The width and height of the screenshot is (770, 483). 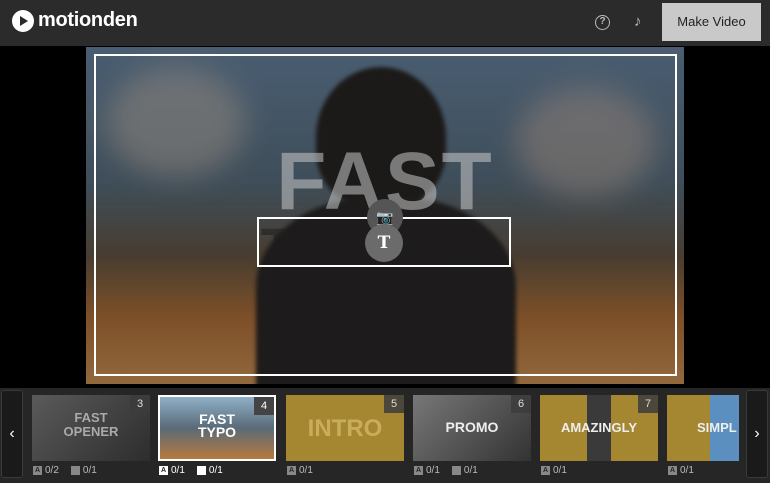 I want to click on scene-number: 5, so click(x=394, y=404).